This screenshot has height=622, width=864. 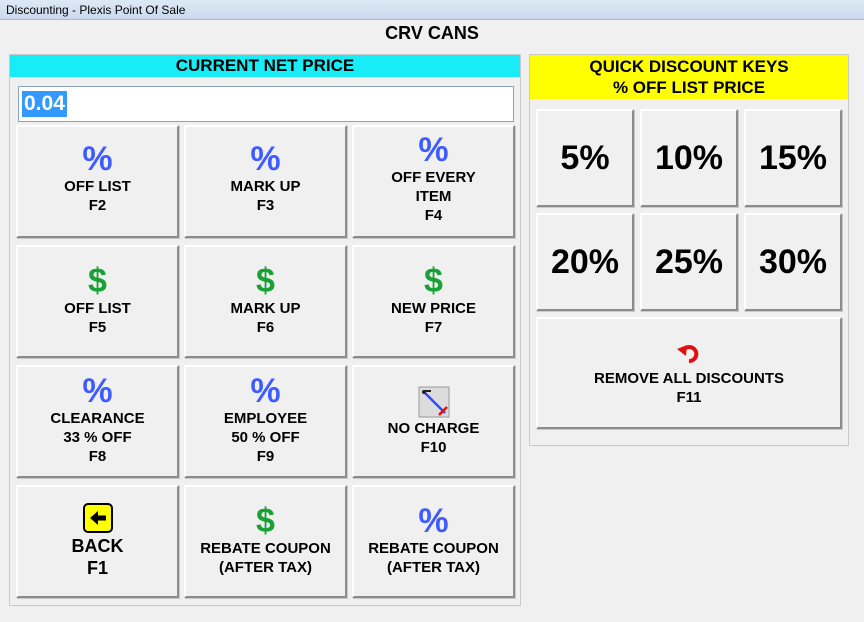 I want to click on button-label-2: ITEM, so click(x=433, y=196).